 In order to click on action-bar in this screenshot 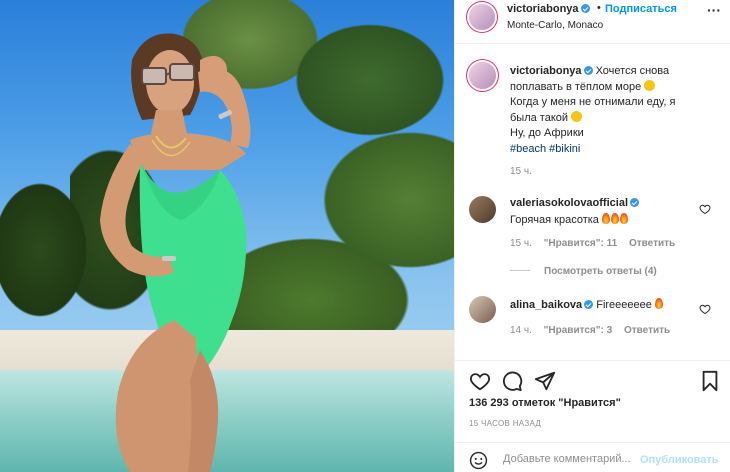, I will do `click(592, 380)`.